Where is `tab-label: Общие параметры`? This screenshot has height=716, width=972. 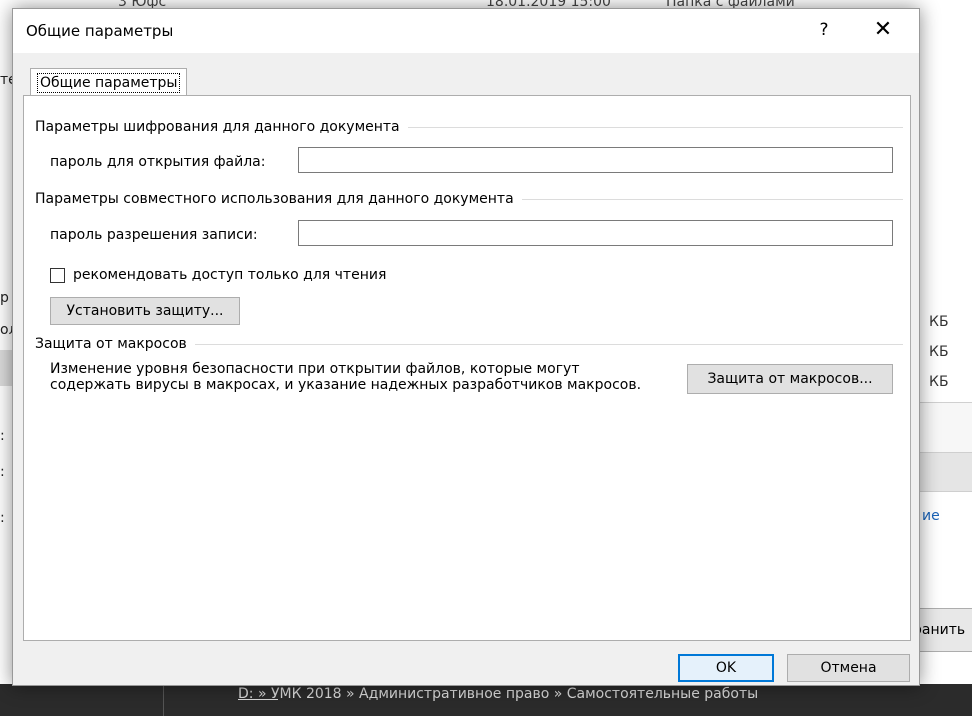
tab-label: Общие параметры is located at coordinates (109, 83).